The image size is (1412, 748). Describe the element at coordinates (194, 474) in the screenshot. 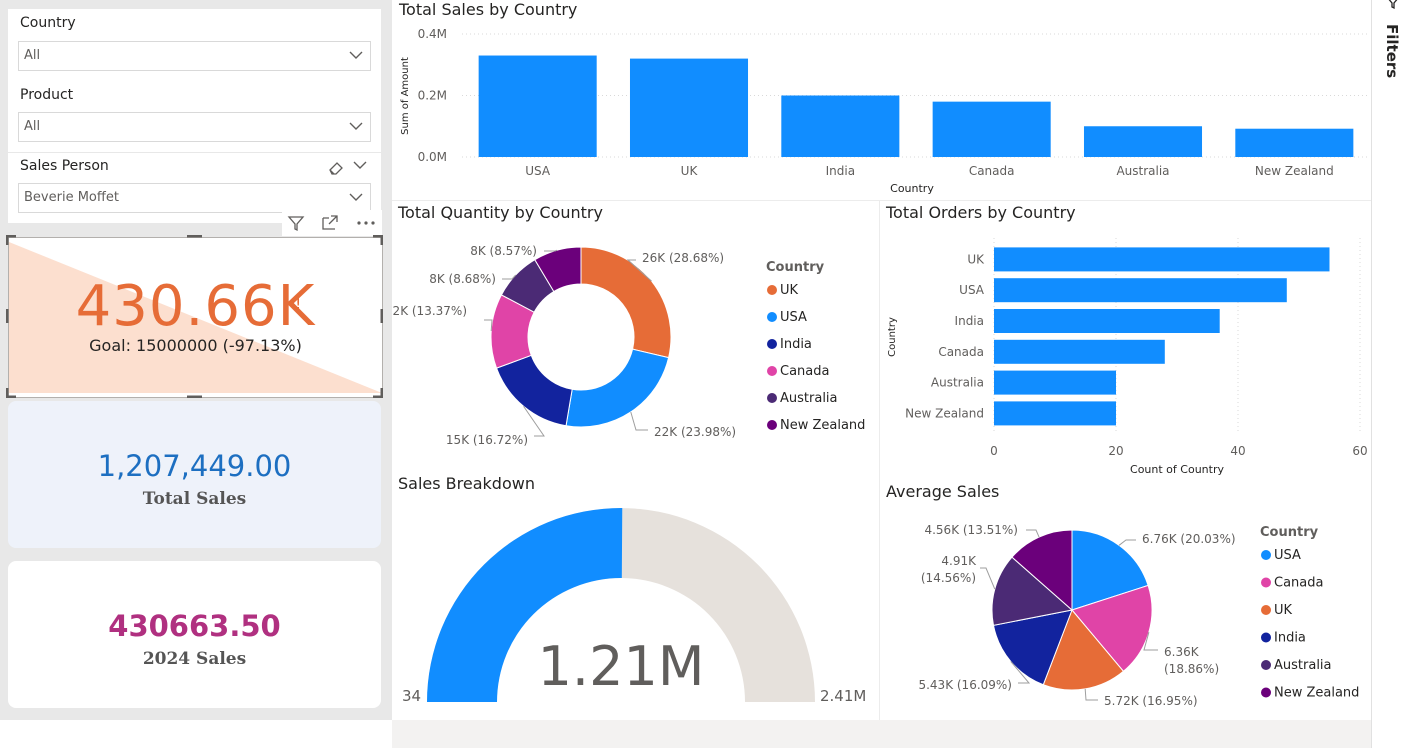

I see `total-sales-card: 1,207,449.00 Total Sales` at that location.